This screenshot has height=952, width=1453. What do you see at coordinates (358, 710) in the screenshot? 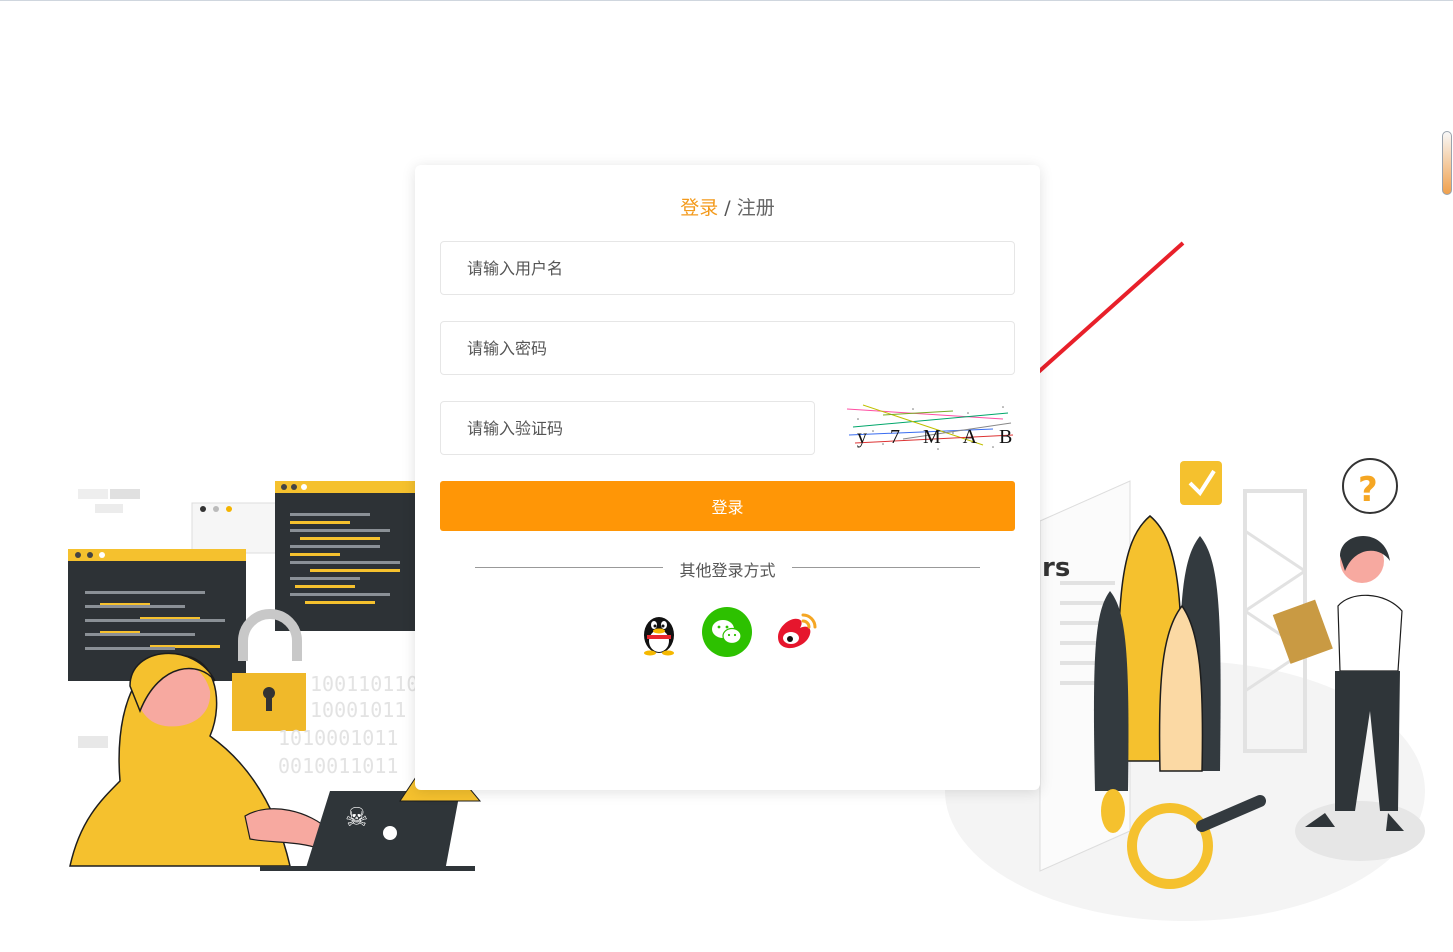
I see `binary-row: 10001011` at bounding box center [358, 710].